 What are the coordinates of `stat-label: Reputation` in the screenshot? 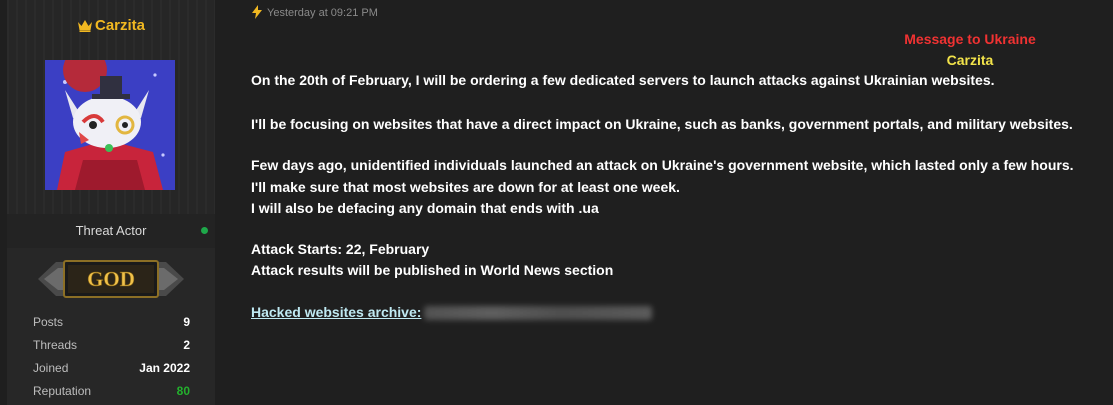 It's located at (62, 391).